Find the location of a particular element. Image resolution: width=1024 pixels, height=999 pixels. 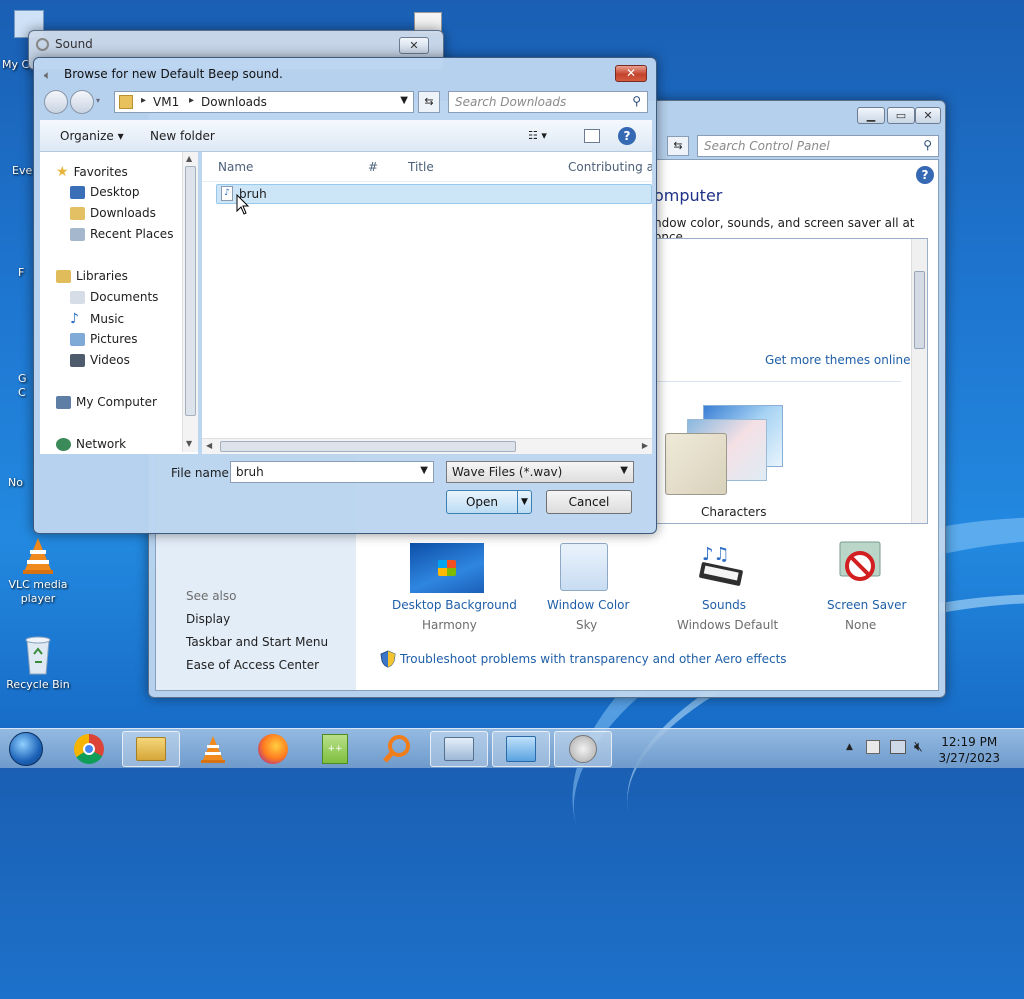

taskbar-chrome is located at coordinates (89, 749).